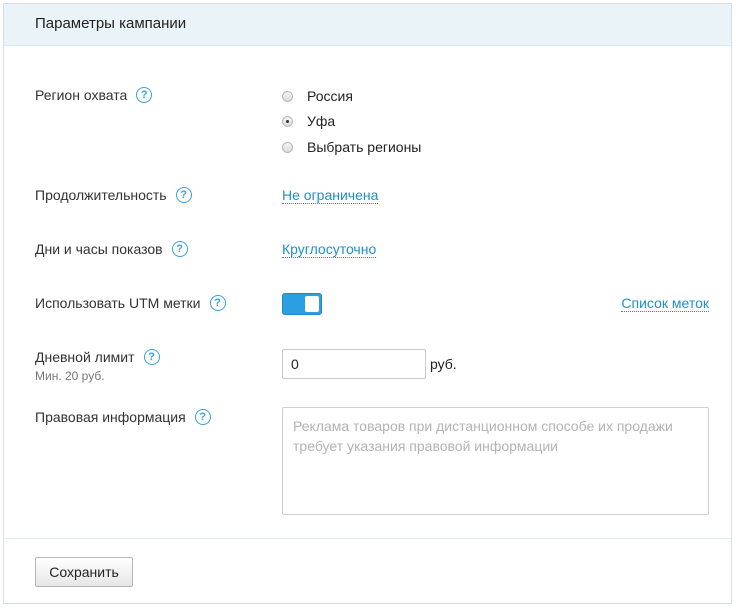 Image resolution: width=736 pixels, height=609 pixels. What do you see at coordinates (84, 572) in the screenshot?
I see `save-button: Сохранить` at bounding box center [84, 572].